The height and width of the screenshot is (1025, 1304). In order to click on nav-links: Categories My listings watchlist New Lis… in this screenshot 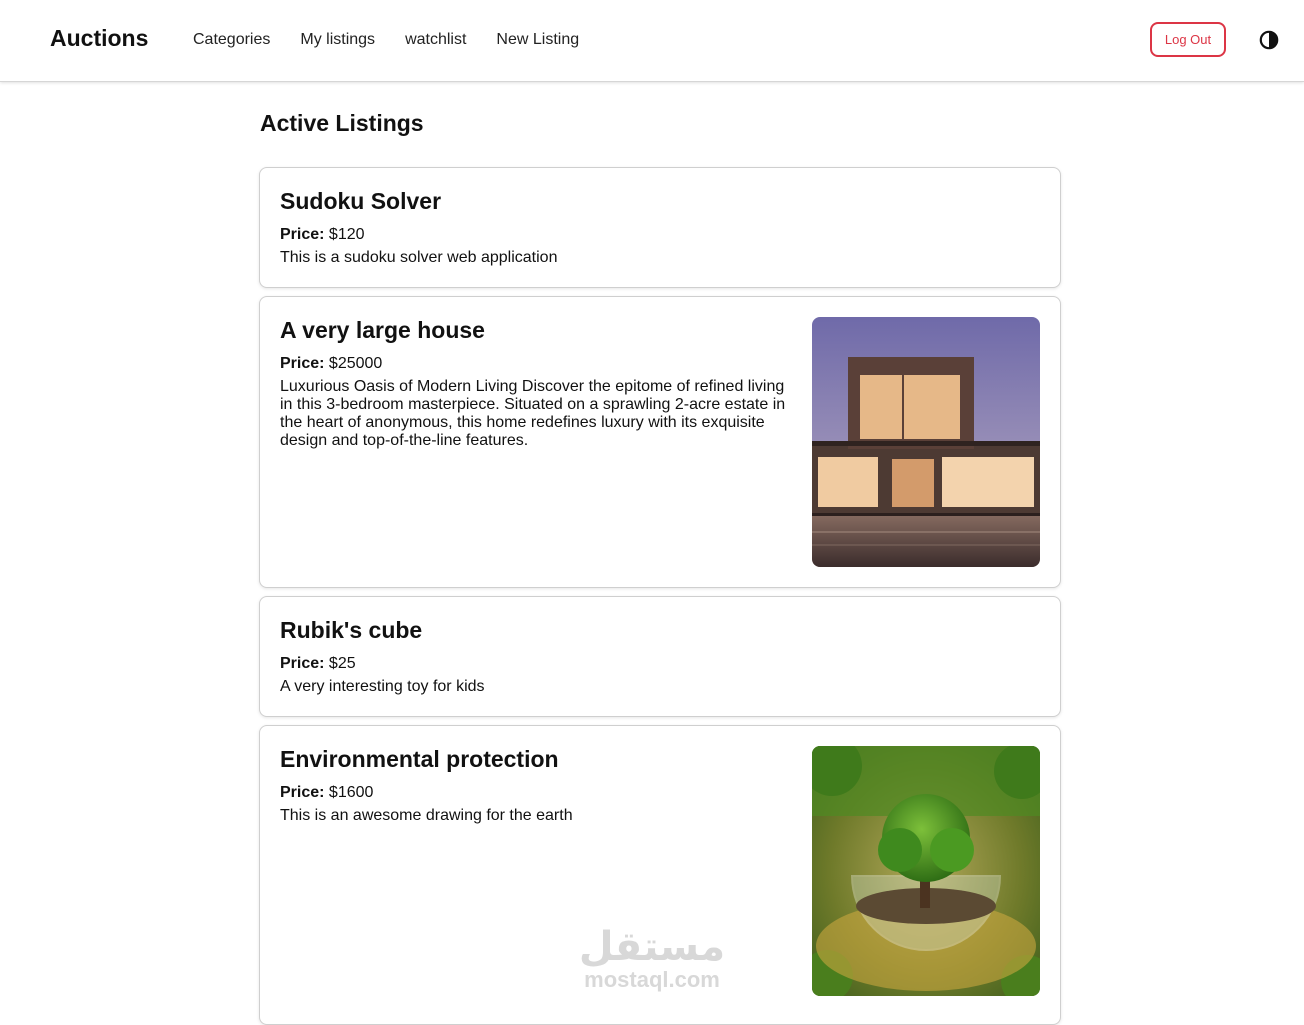, I will do `click(401, 40)`.